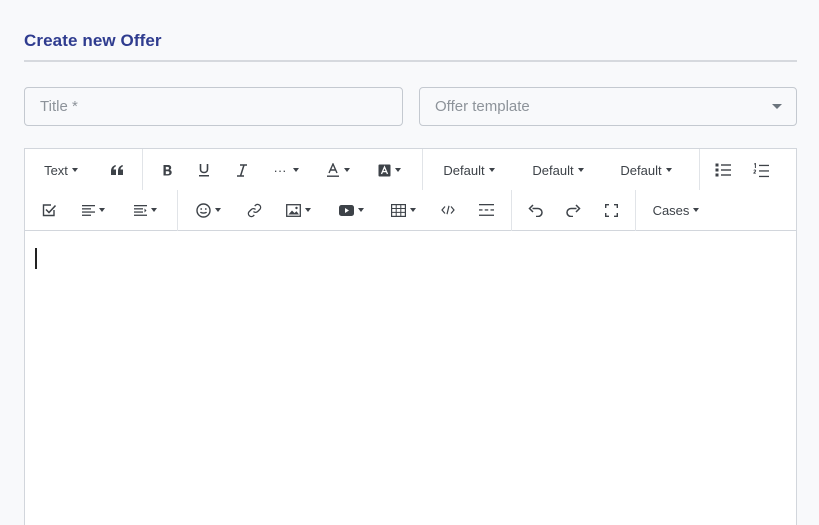 The height and width of the screenshot is (525, 819). I want to click on undo-icon, so click(535, 210).